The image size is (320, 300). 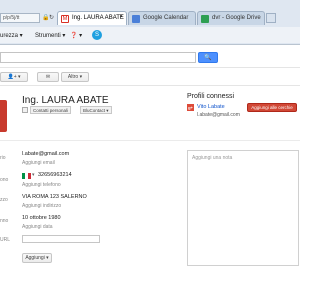 What do you see at coordinates (4, 200) in the screenshot?
I see `address-label: zzo` at bounding box center [4, 200].